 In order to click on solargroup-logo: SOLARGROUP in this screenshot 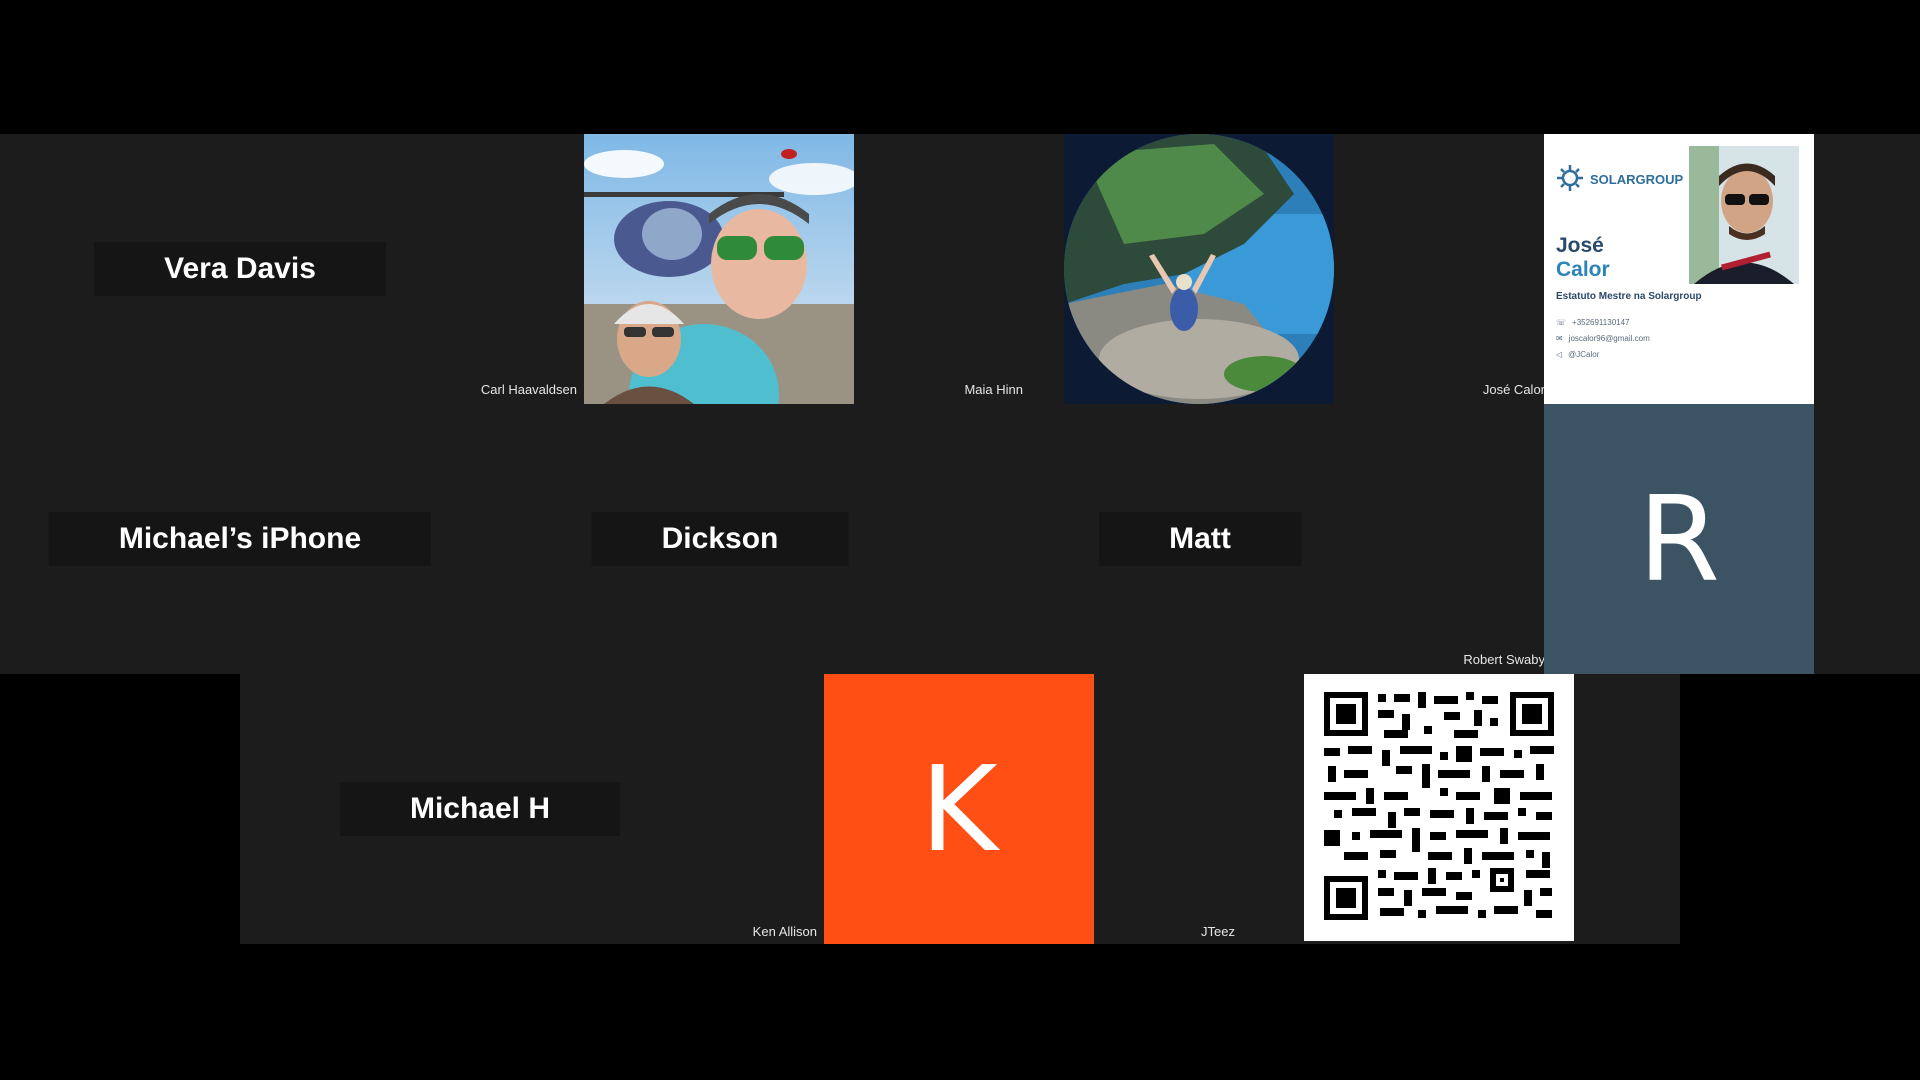, I will do `click(1619, 179)`.